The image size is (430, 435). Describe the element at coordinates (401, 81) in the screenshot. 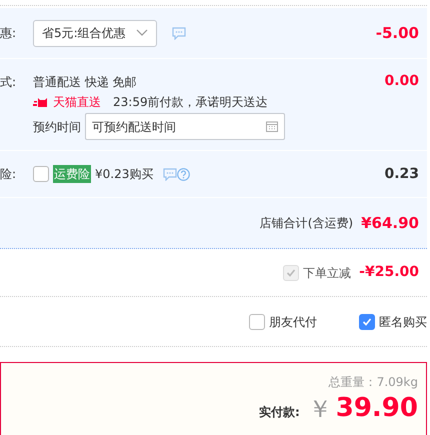

I see `amount: 0.00` at that location.